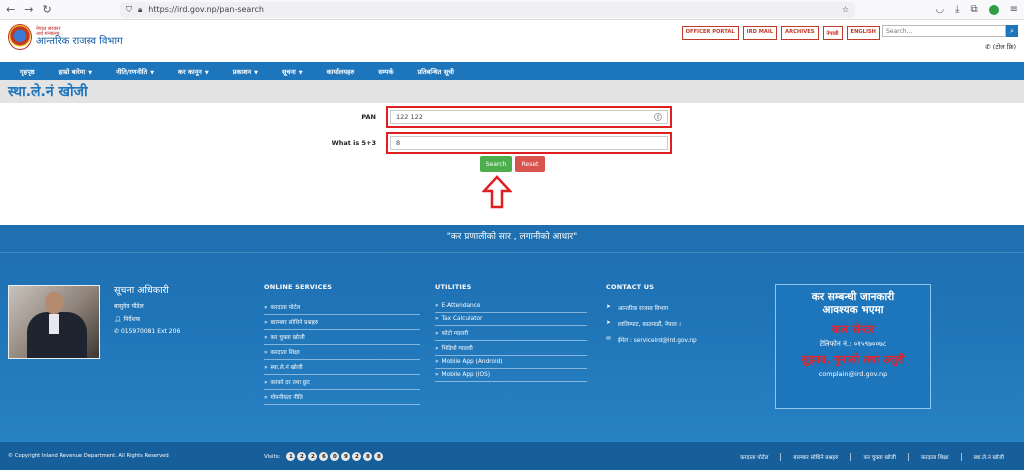 Image resolution: width=1024 pixels, height=470 pixels. Describe the element at coordinates (341, 71) in the screenshot. I see `nav-item-offices: कार्यालयहरु` at that location.